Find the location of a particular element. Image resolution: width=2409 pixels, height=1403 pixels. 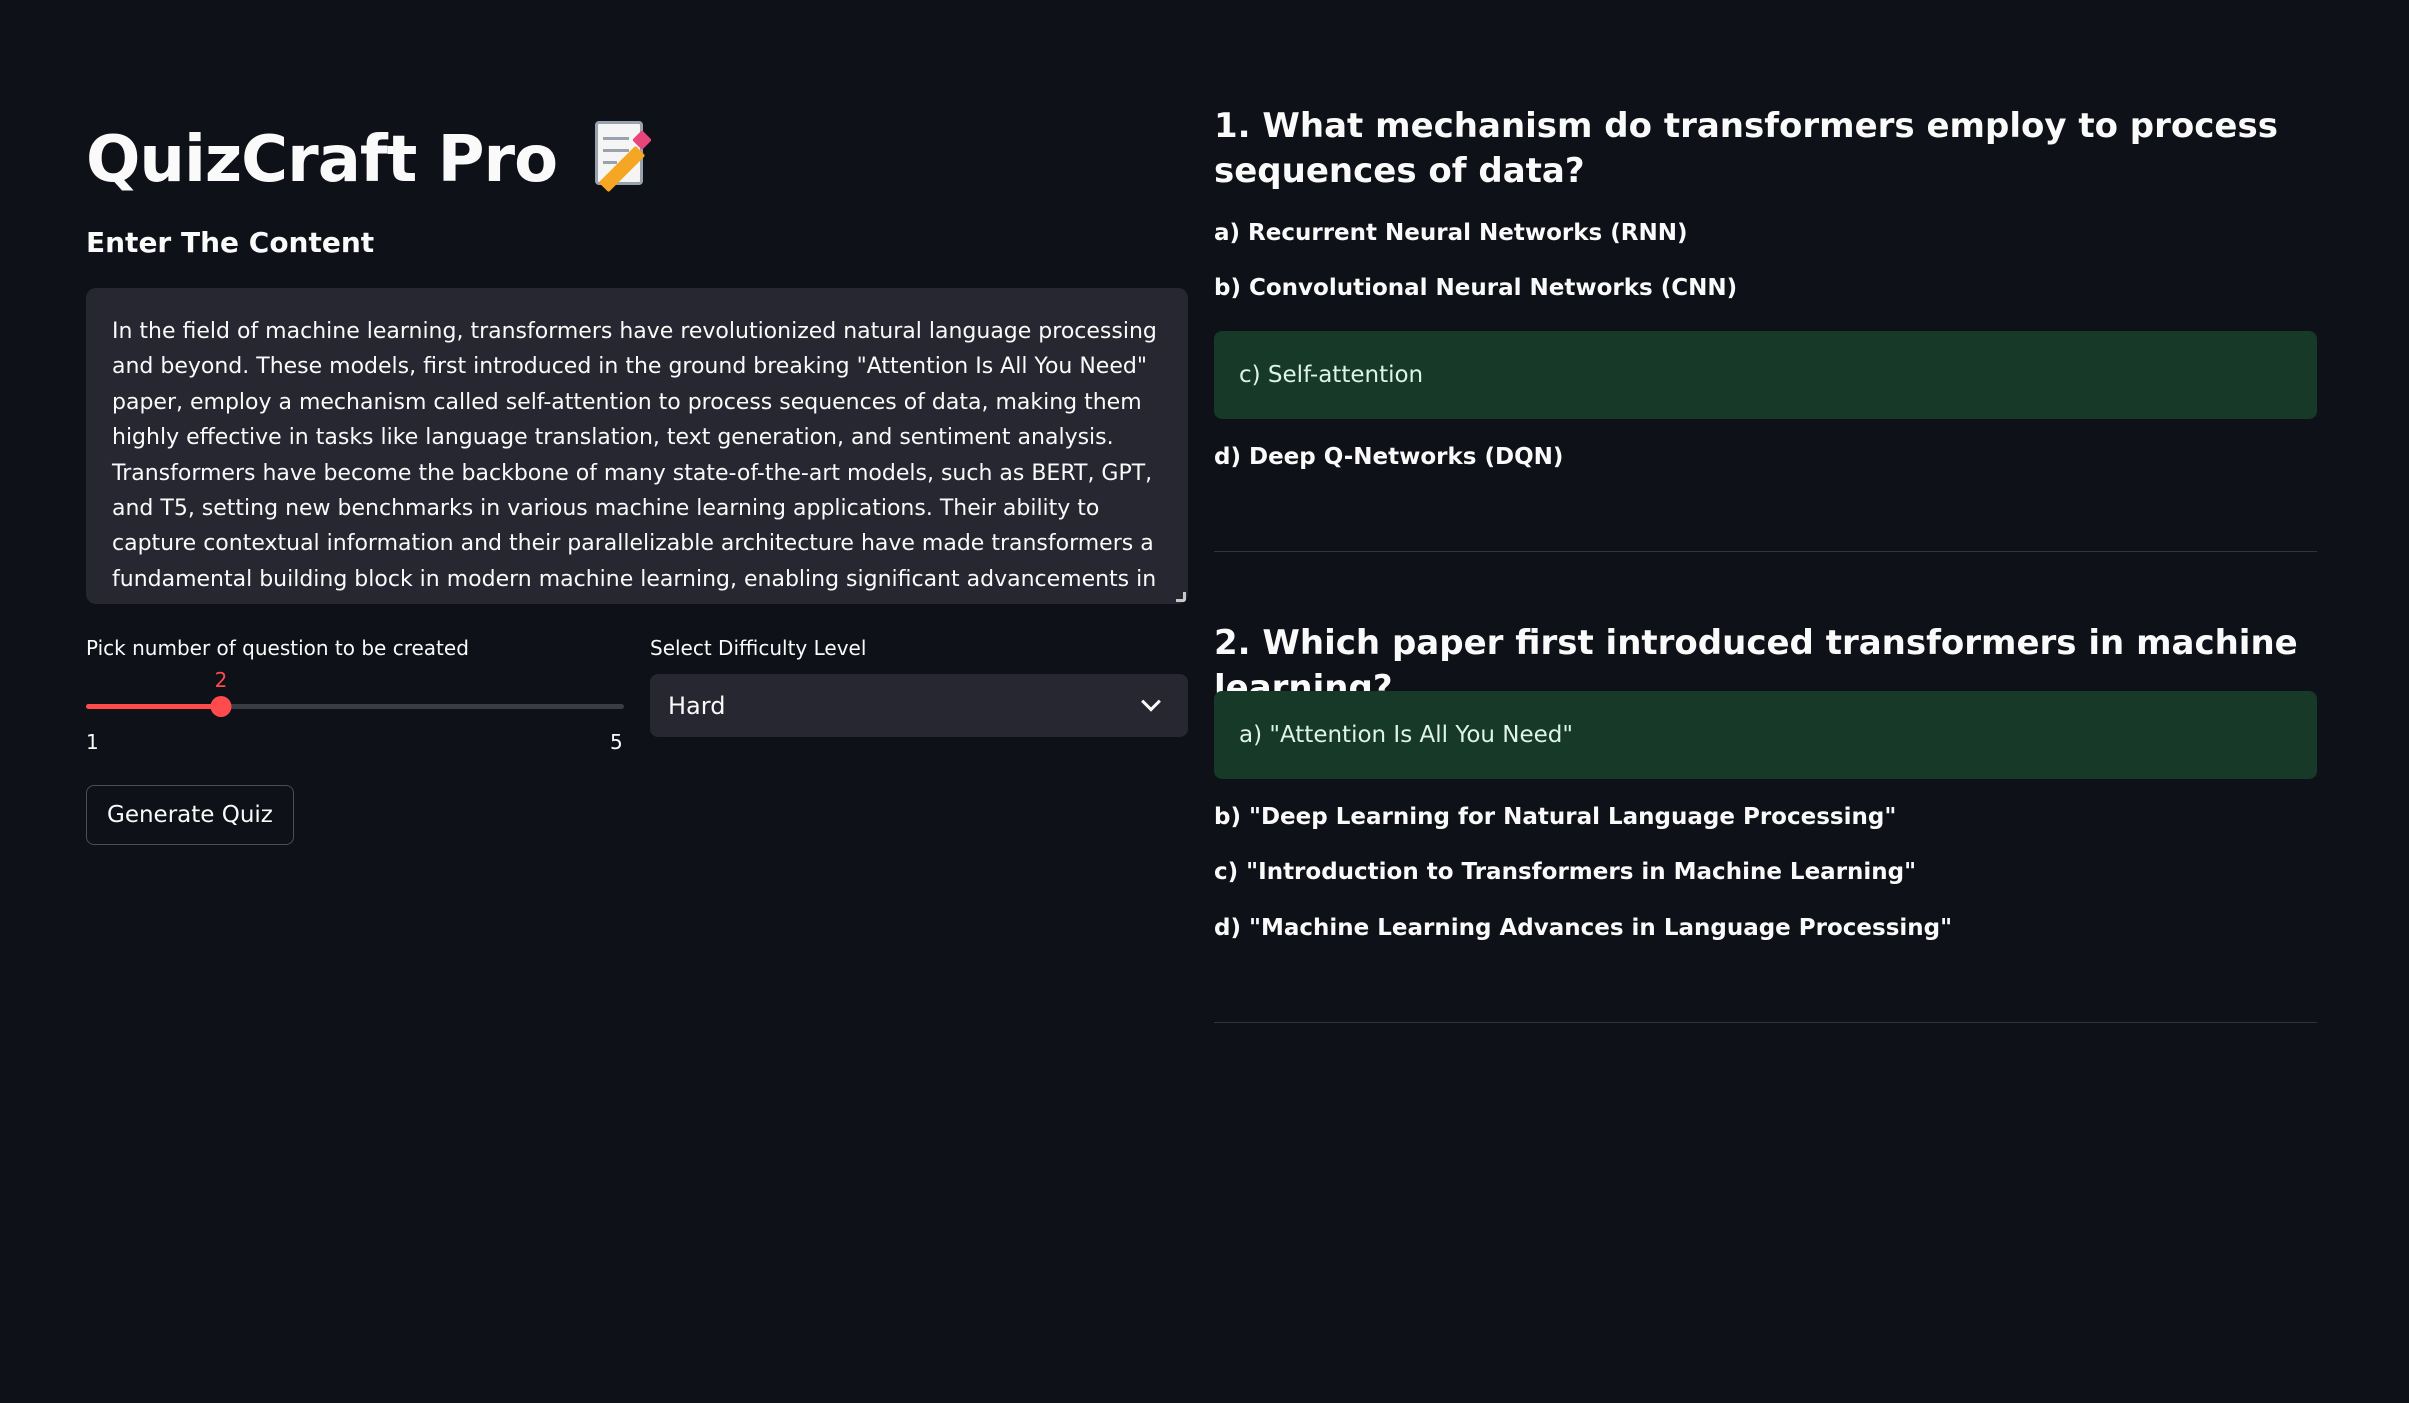

slider-value-label: 2 is located at coordinates (221, 680).